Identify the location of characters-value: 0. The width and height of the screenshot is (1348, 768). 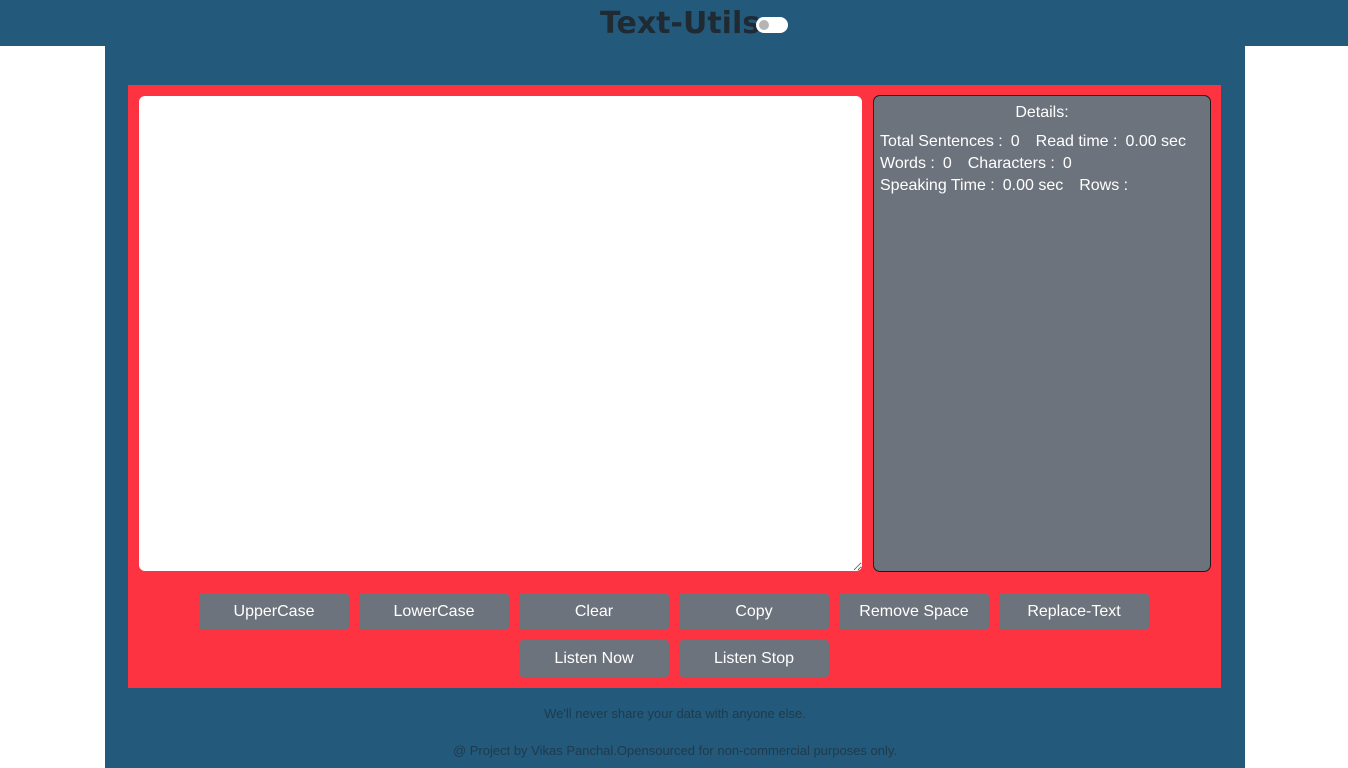
(1067, 163).